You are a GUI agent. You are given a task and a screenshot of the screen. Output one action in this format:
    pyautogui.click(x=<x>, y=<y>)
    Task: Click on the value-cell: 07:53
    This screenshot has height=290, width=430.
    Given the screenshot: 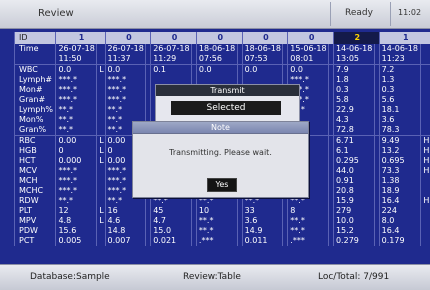 What is the action you would take?
    pyautogui.click(x=262, y=59)
    